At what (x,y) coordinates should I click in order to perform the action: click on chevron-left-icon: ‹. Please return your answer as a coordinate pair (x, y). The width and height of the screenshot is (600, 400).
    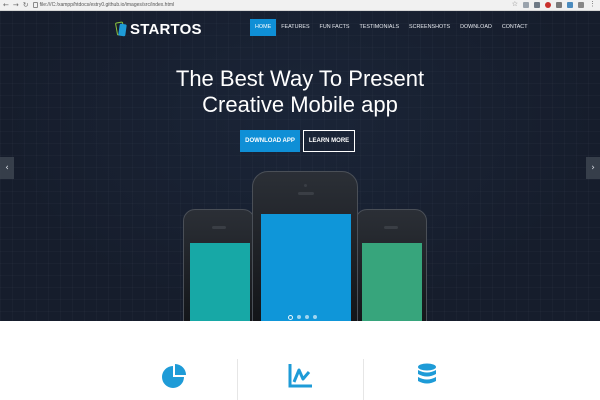
    Looking at the image, I should click on (7, 168).